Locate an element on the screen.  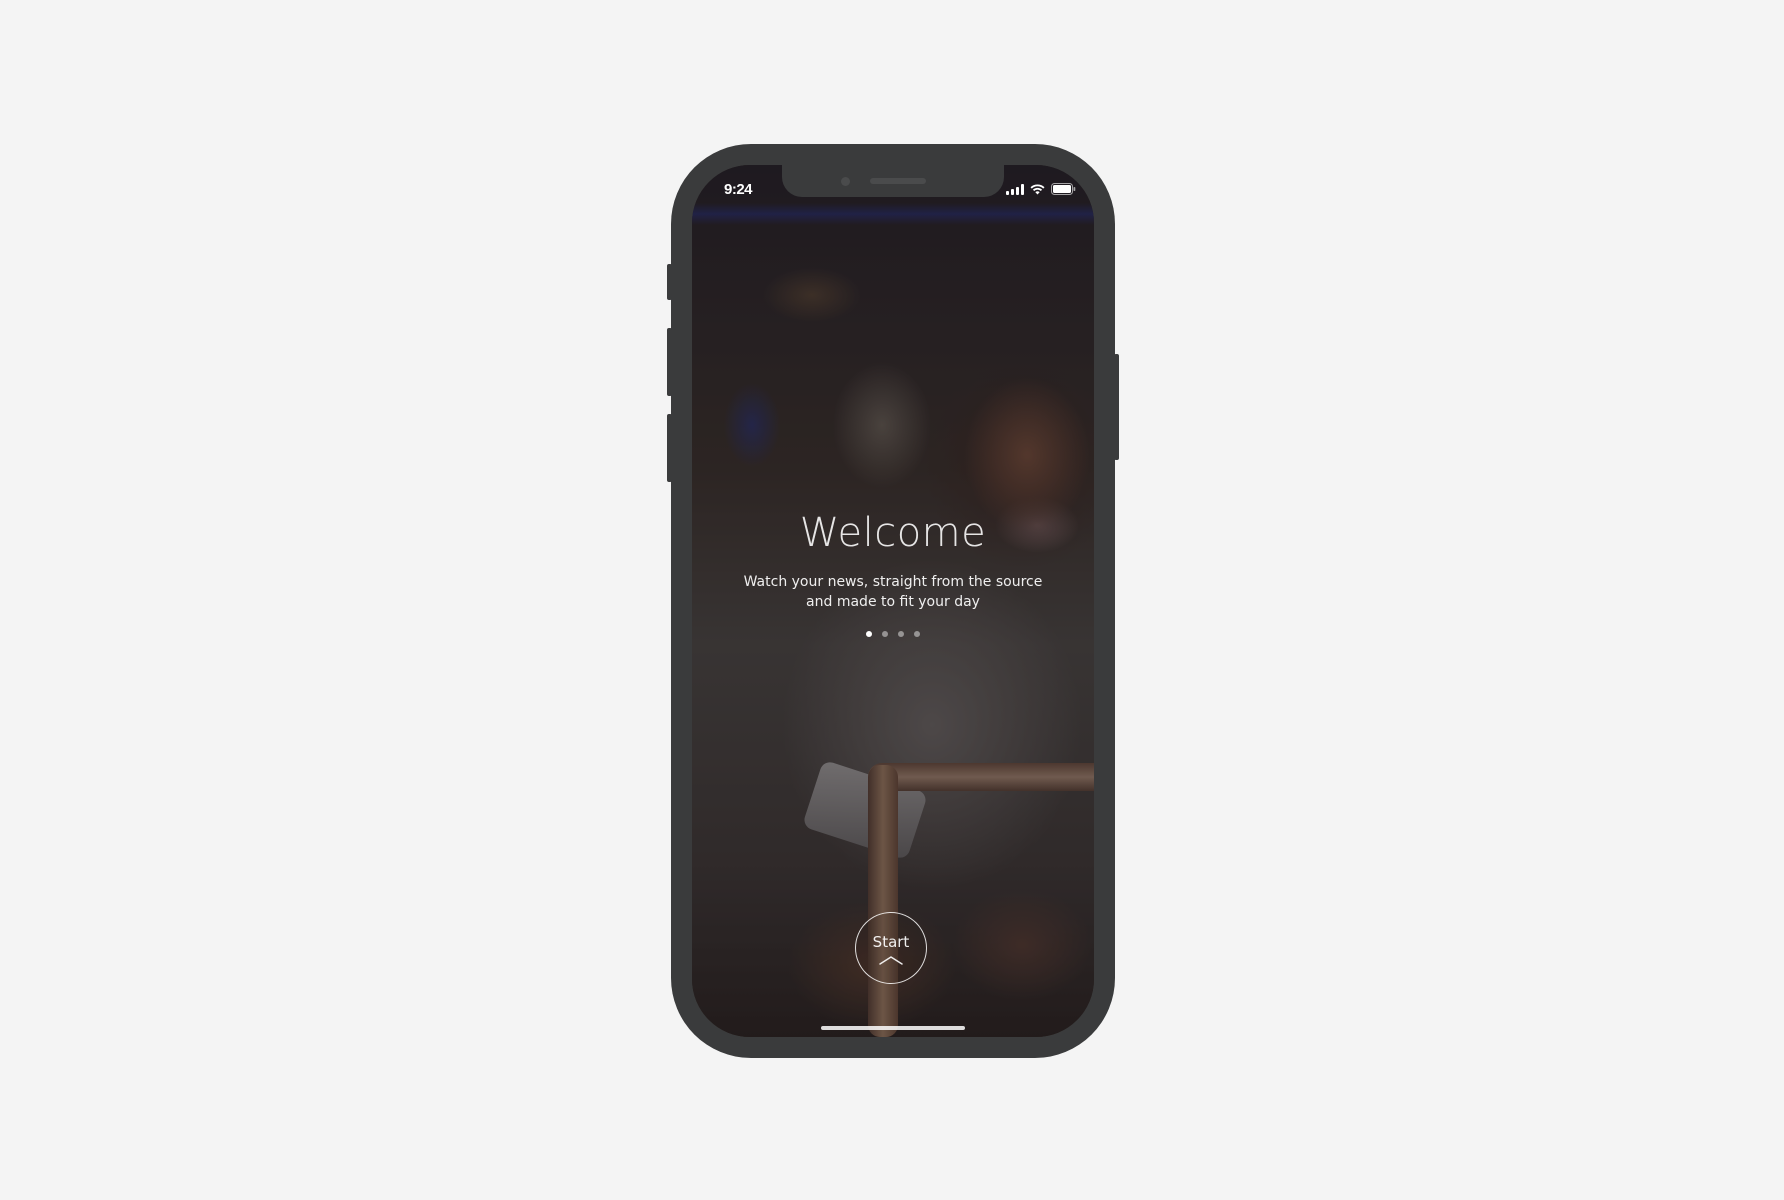
status-time: 9:24 is located at coordinates (738, 189).